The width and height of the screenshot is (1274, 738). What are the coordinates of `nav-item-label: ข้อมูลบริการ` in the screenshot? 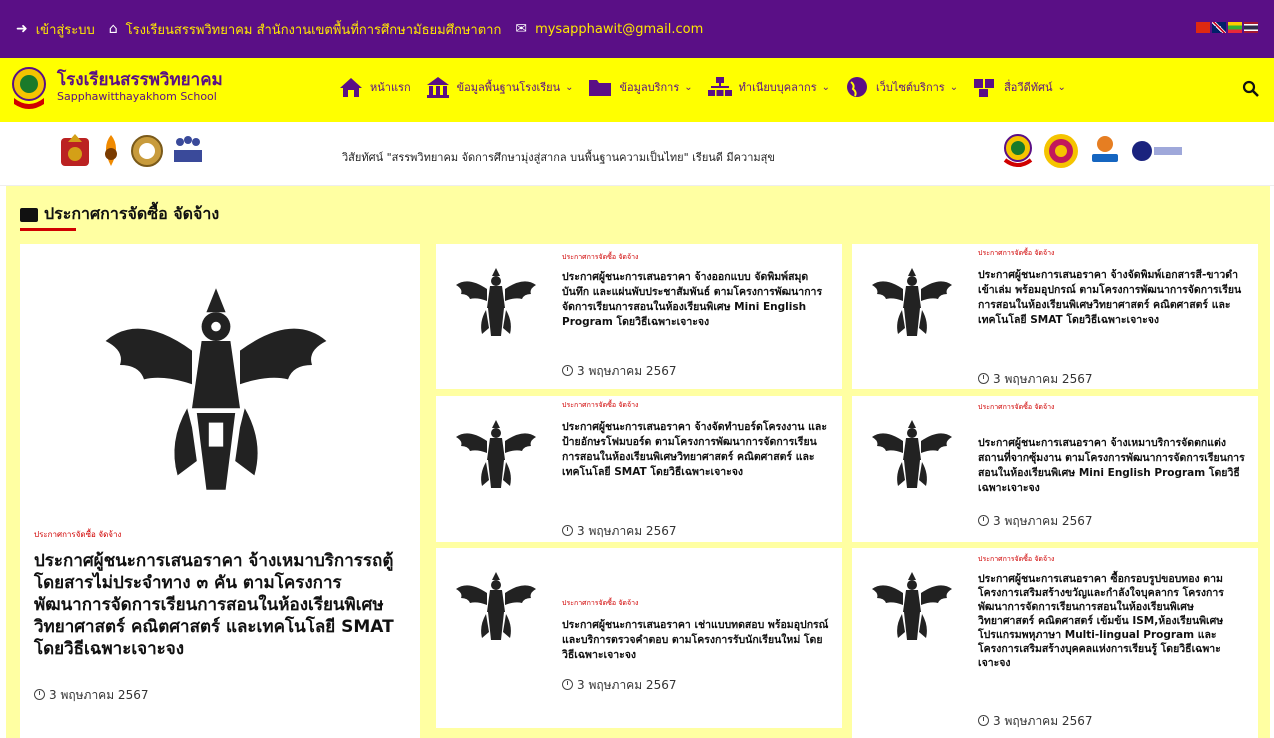 It's located at (649, 87).